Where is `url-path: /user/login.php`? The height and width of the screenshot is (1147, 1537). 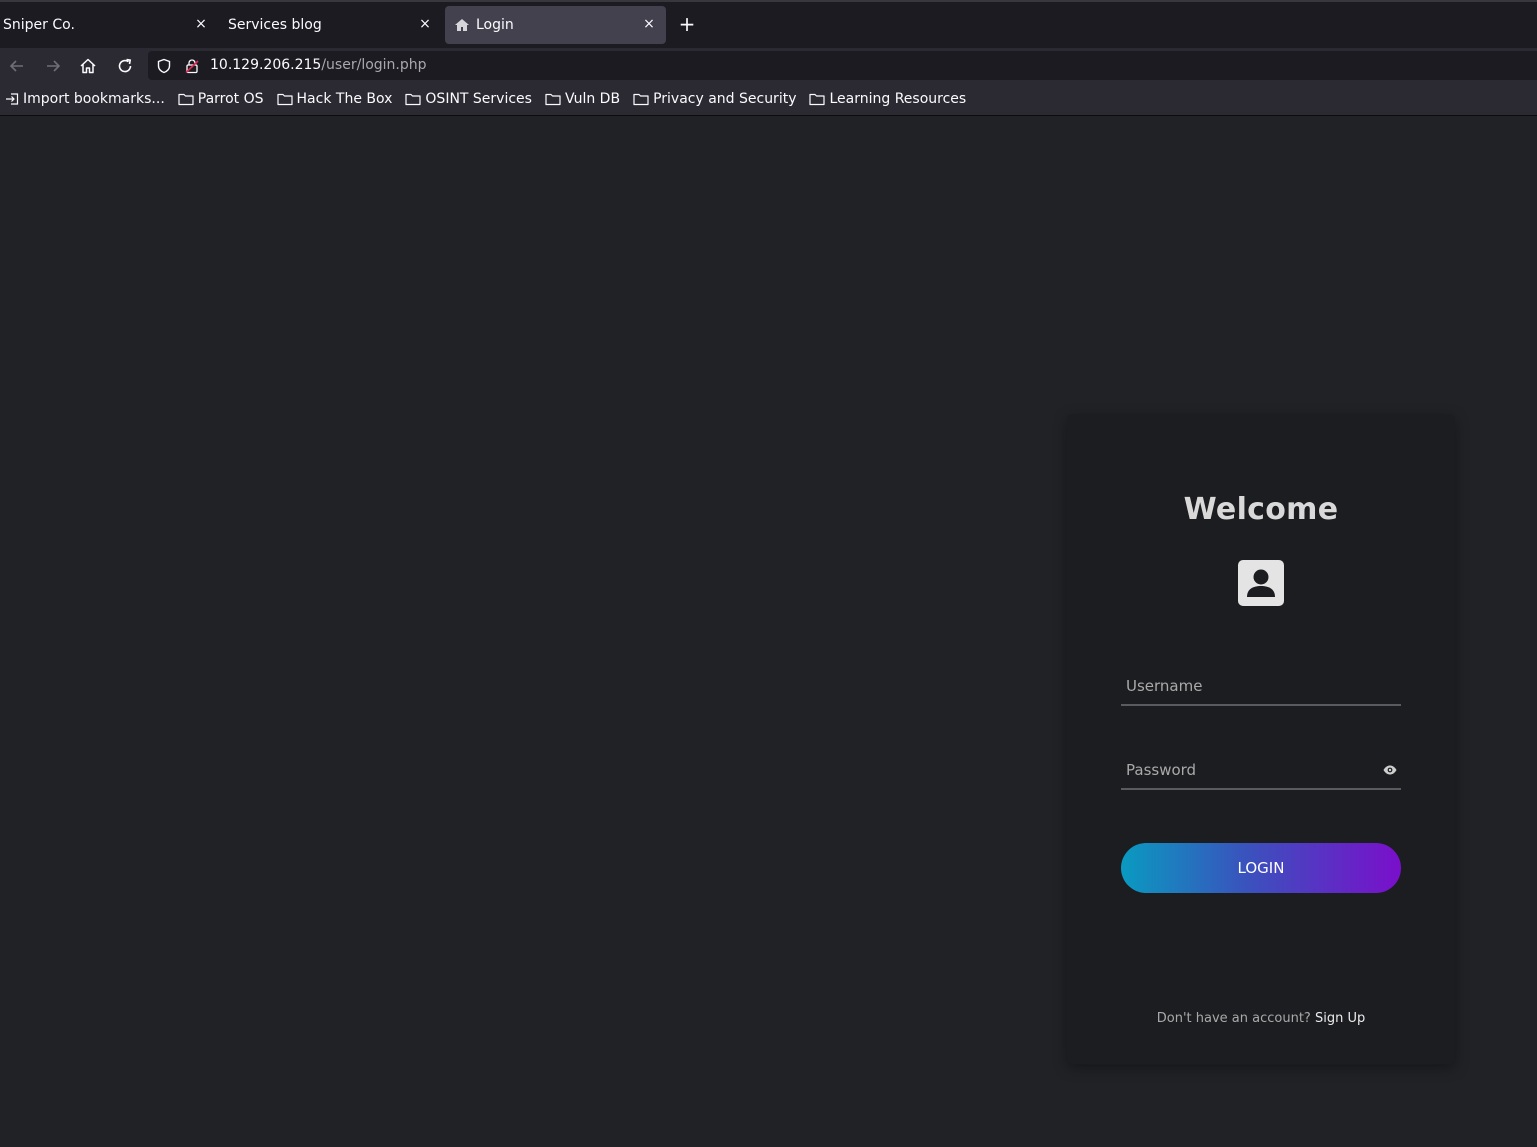 url-path: /user/login.php is located at coordinates (374, 65).